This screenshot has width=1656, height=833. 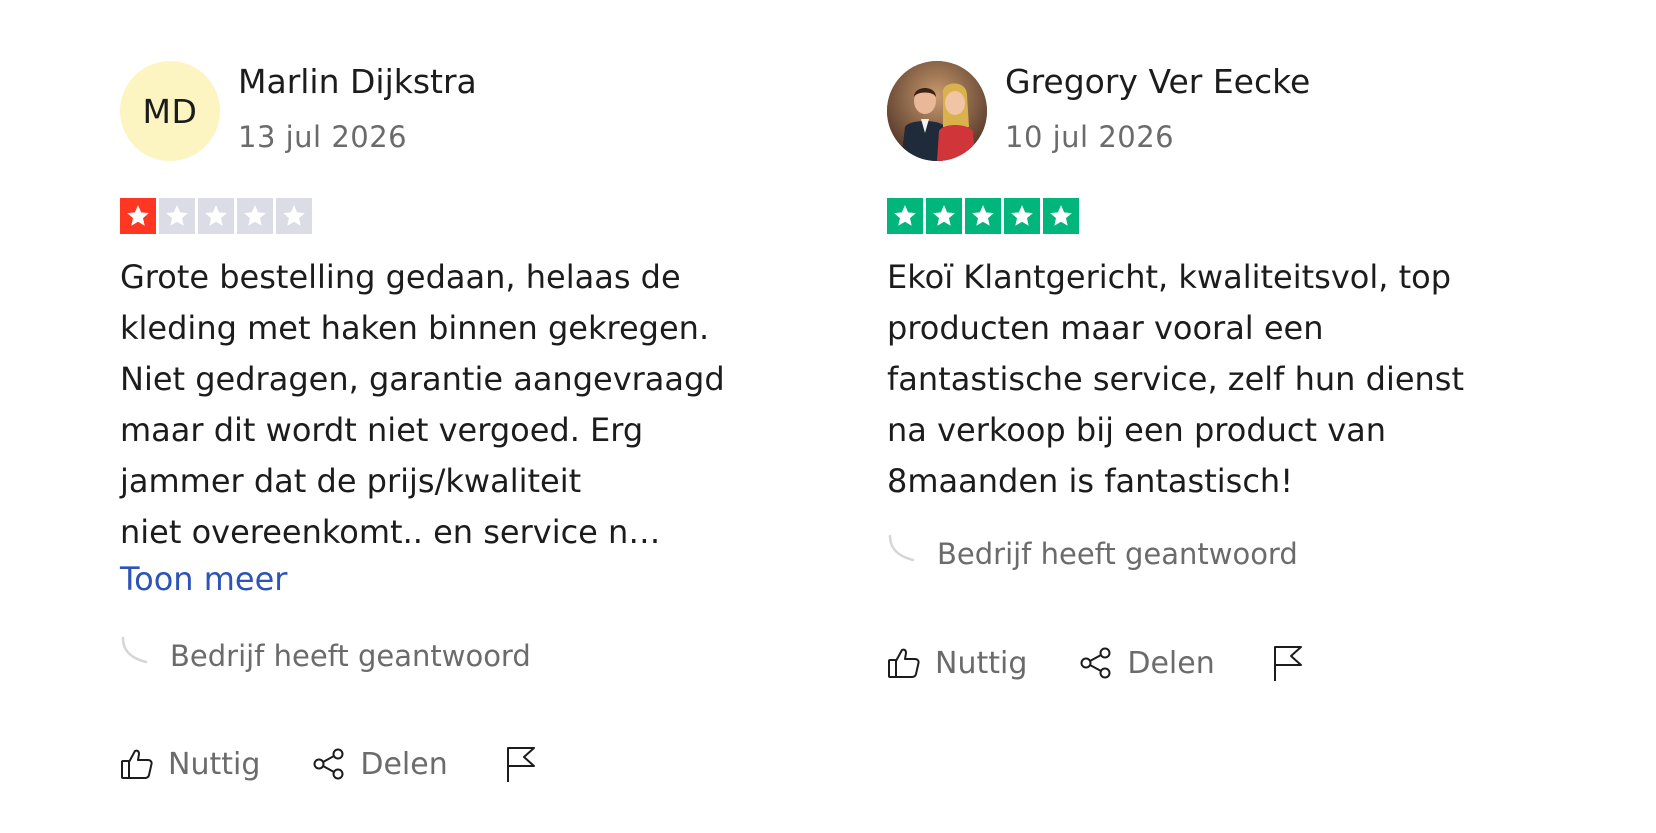 I want to click on show-more-link: Toon meer, so click(x=203, y=579).